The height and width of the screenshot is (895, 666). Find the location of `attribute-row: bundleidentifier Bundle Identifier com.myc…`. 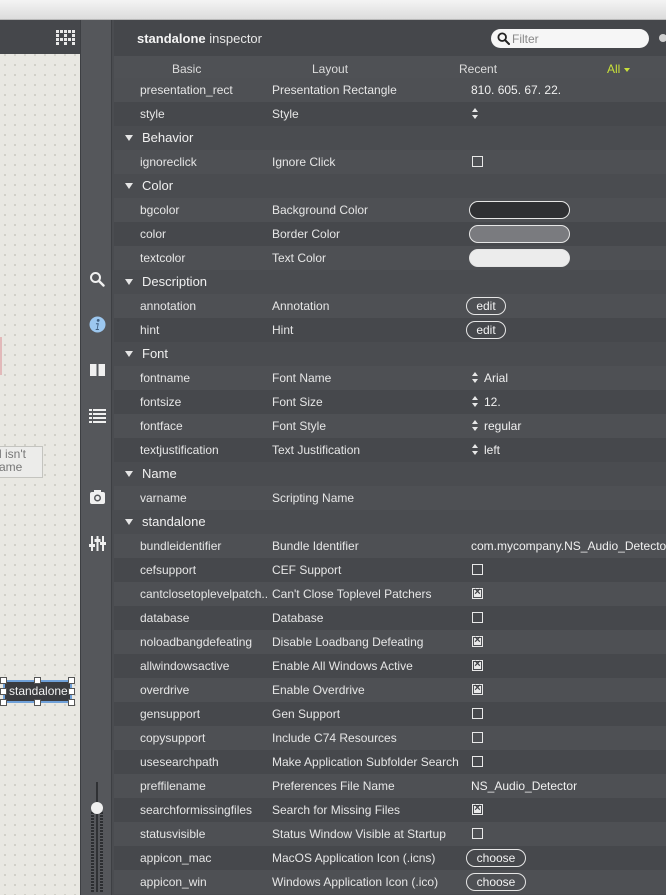

attribute-row: bundleidentifier Bundle Identifier com.myc… is located at coordinates (390, 546).